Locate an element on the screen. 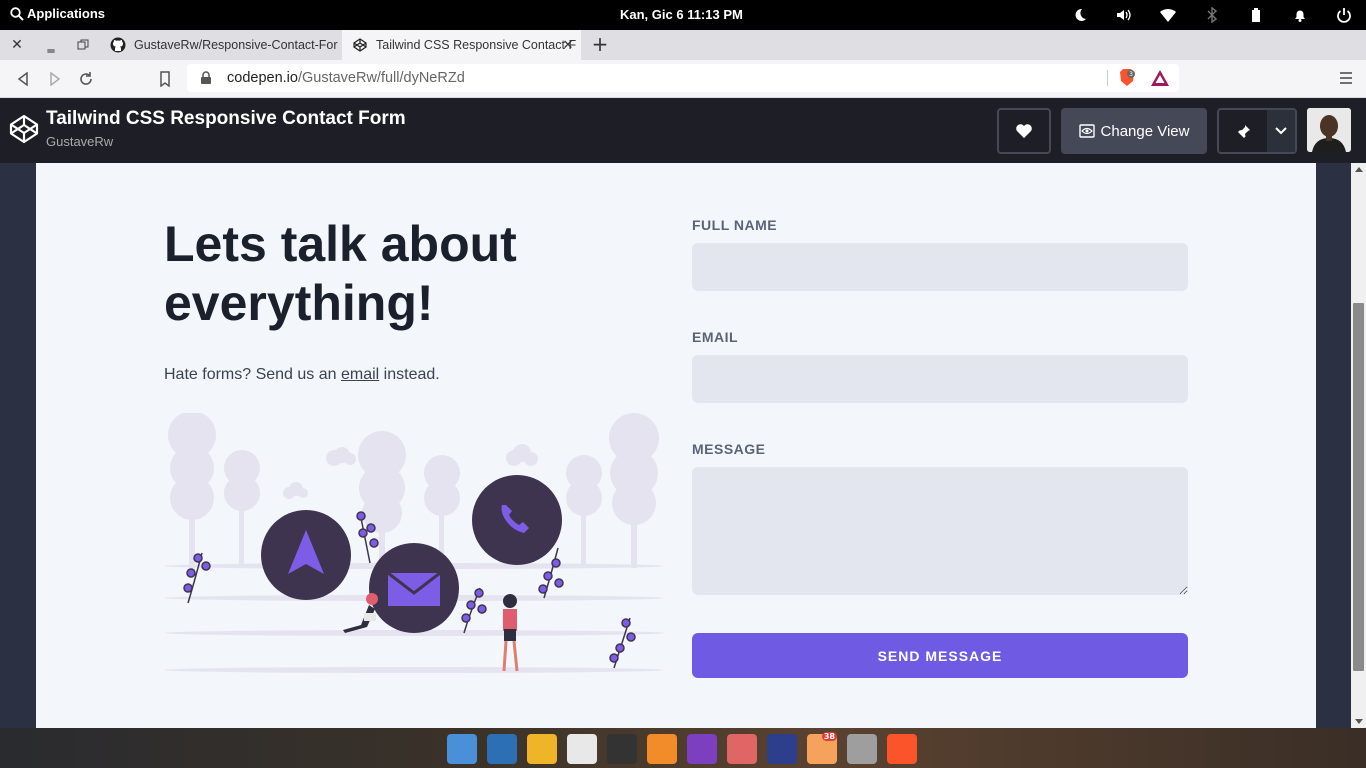 This screenshot has width=1366, height=768. applications-label: Applications is located at coordinates (66, 13).